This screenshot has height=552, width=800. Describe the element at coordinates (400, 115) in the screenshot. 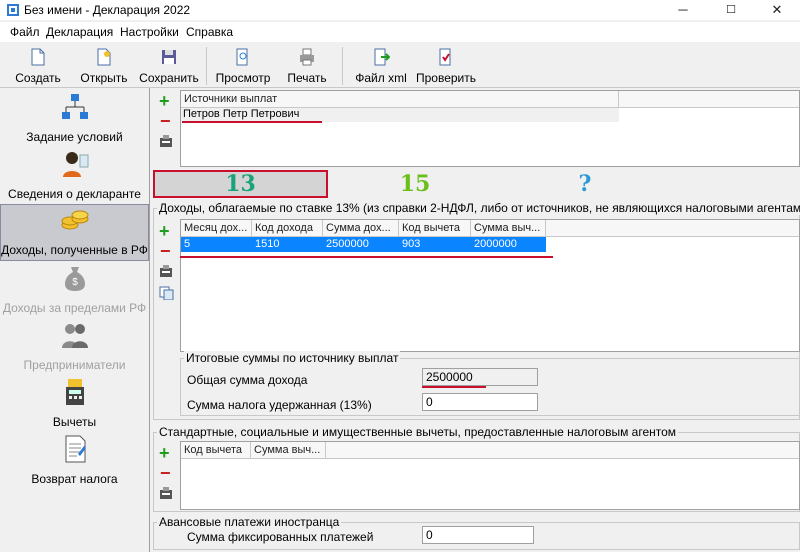

I see `source-row: Петров Петр Петрович` at that location.